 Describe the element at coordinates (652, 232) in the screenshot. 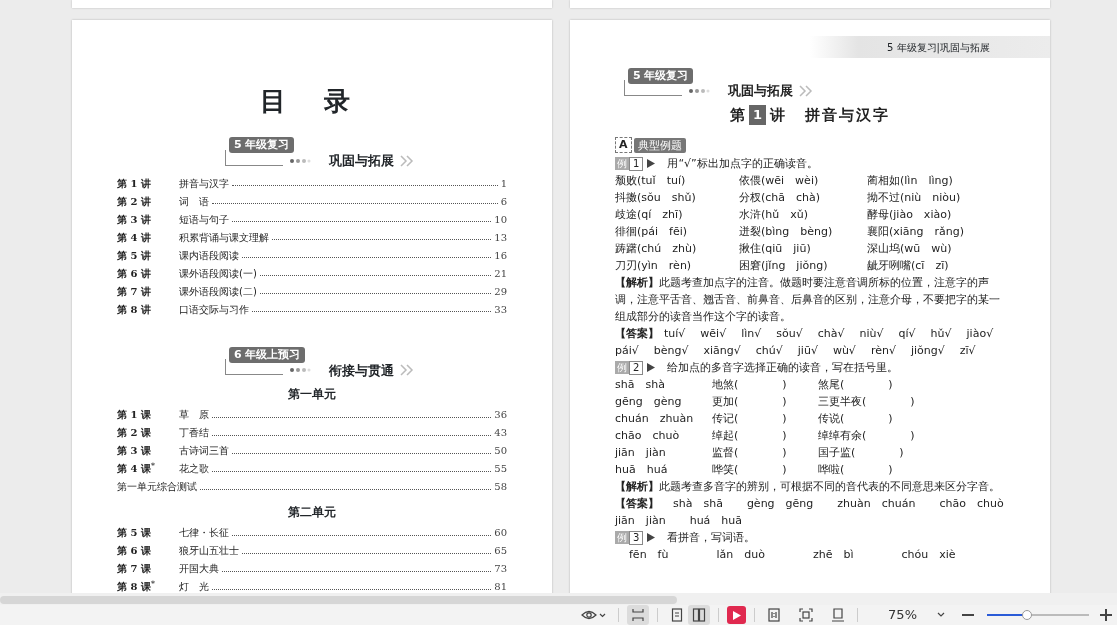

I see `choice-item: 徘徊(pái fēi)` at that location.